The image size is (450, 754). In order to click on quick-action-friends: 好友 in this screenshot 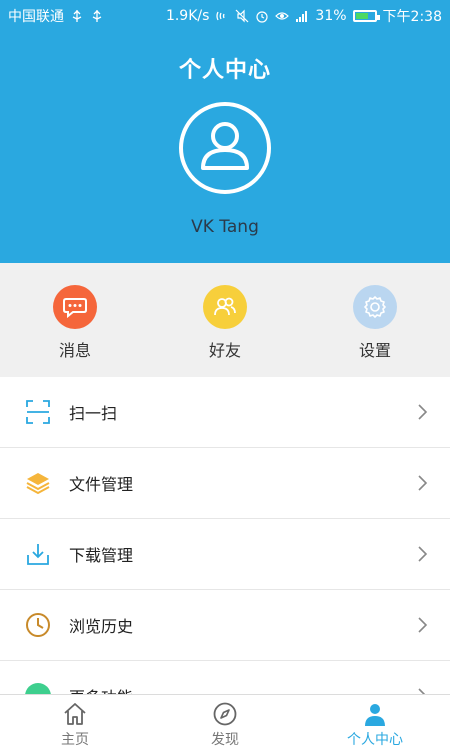, I will do `click(225, 320)`.